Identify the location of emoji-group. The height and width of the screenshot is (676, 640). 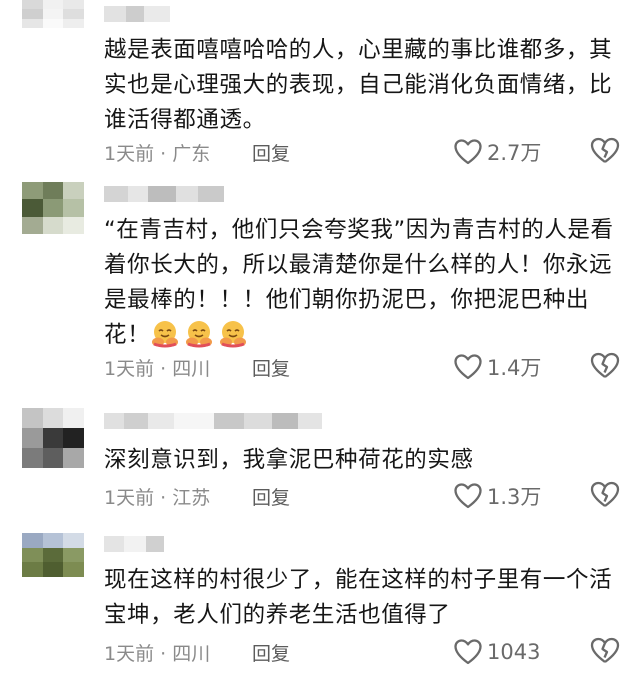
(201, 334).